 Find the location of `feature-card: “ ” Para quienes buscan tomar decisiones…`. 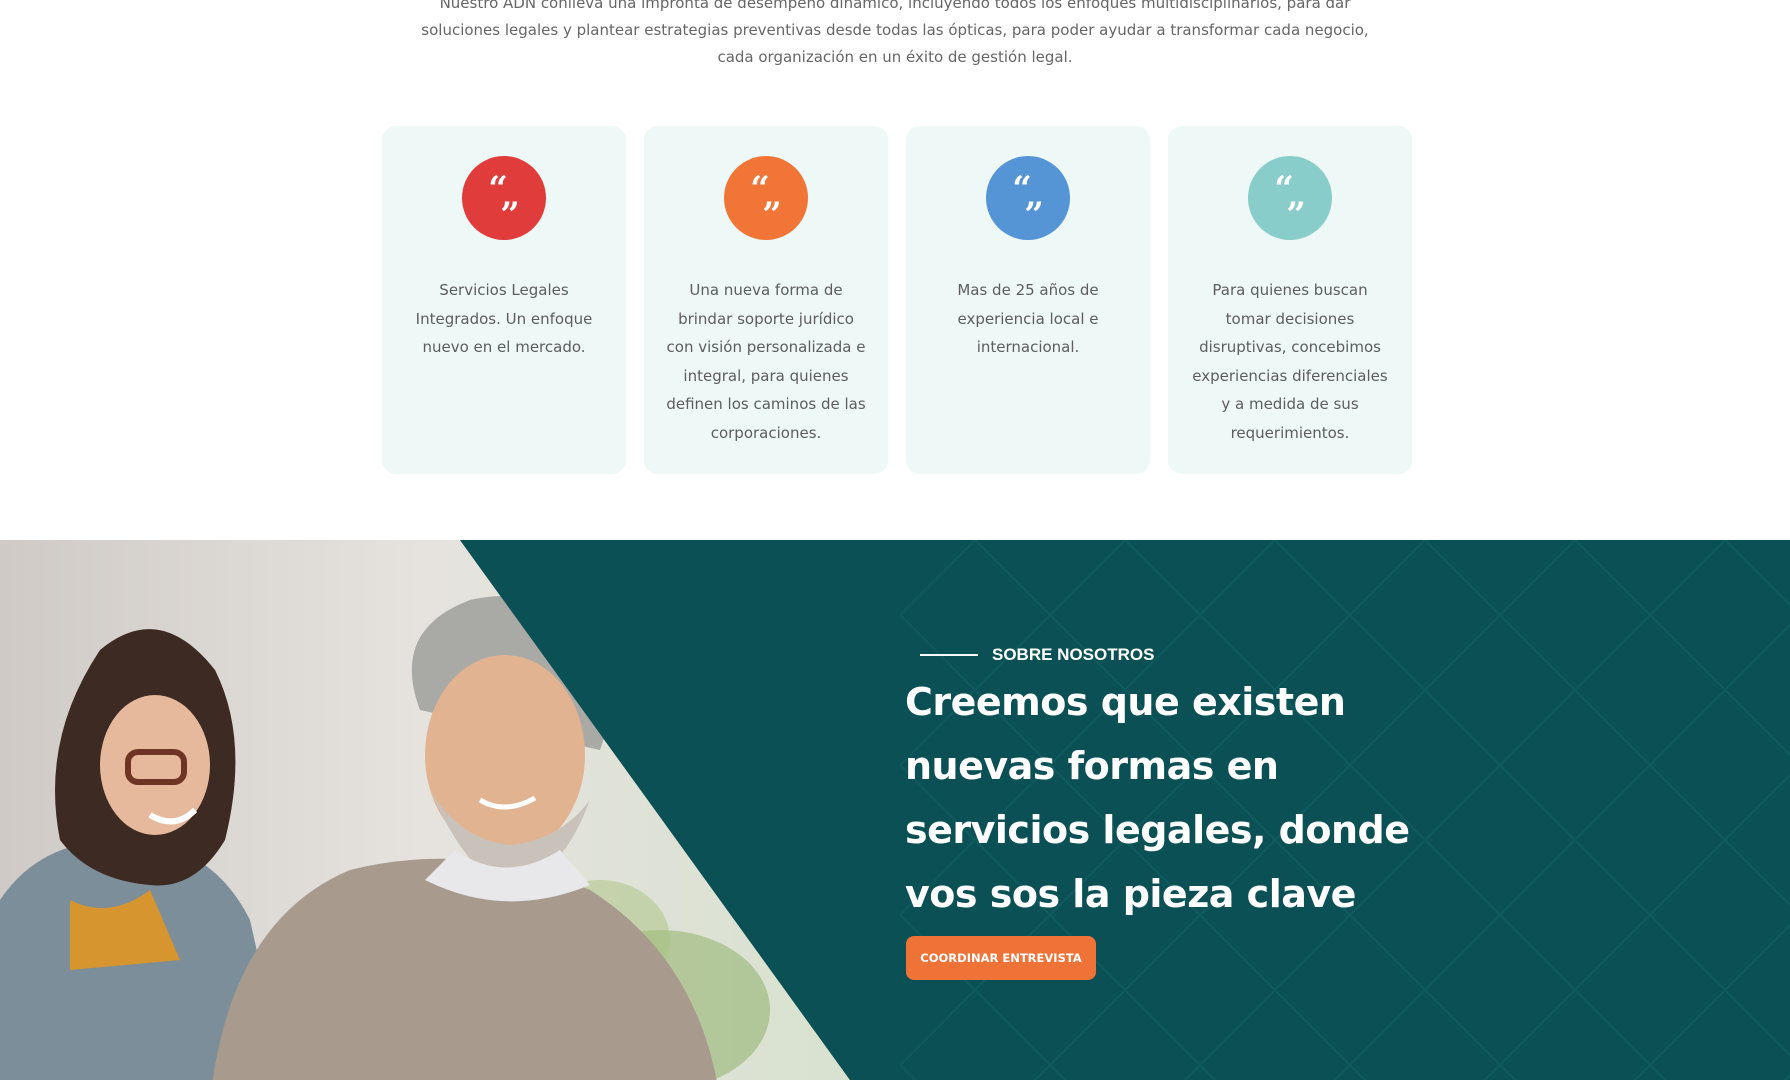

feature-card: “ ” Para quienes buscan tomar decisiones… is located at coordinates (1290, 300).